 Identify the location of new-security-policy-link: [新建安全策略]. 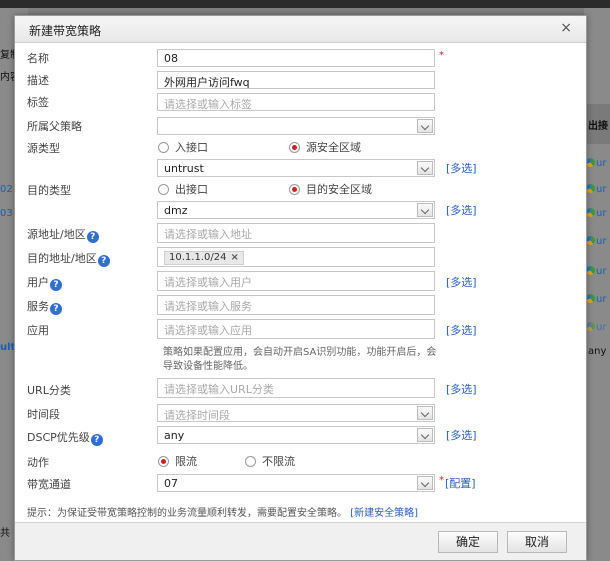
(384, 513).